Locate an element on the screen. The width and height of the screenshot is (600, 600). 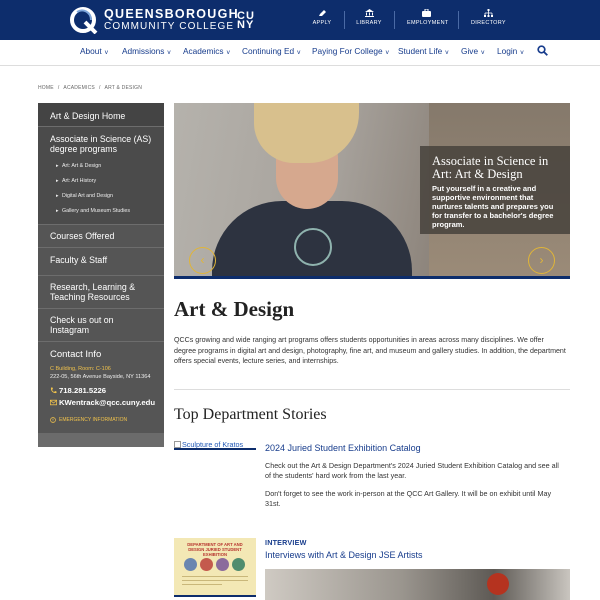
phone-icon is located at coordinates (53, 390).